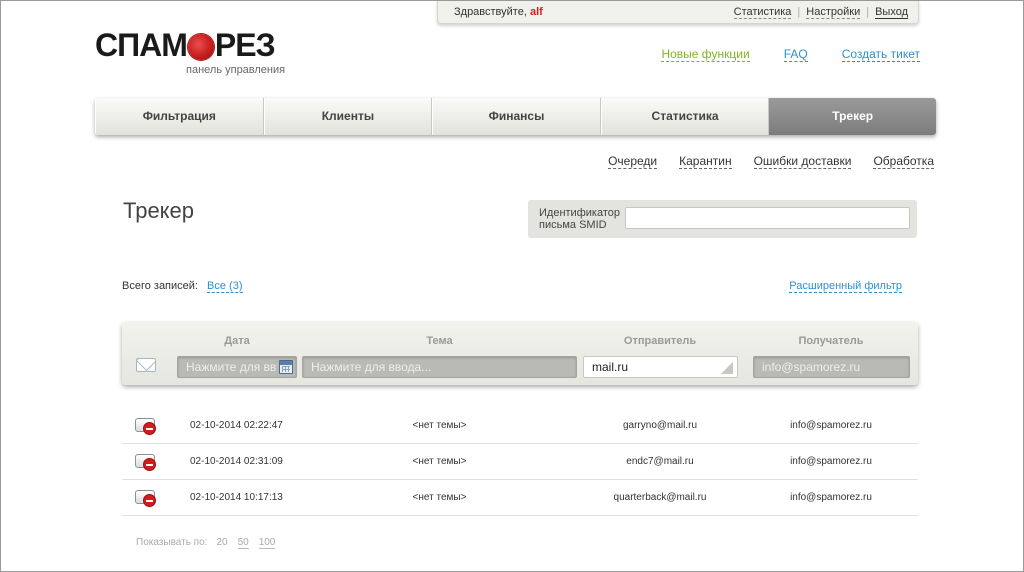  I want to click on page-size-label: Показывать по:, so click(172, 542).